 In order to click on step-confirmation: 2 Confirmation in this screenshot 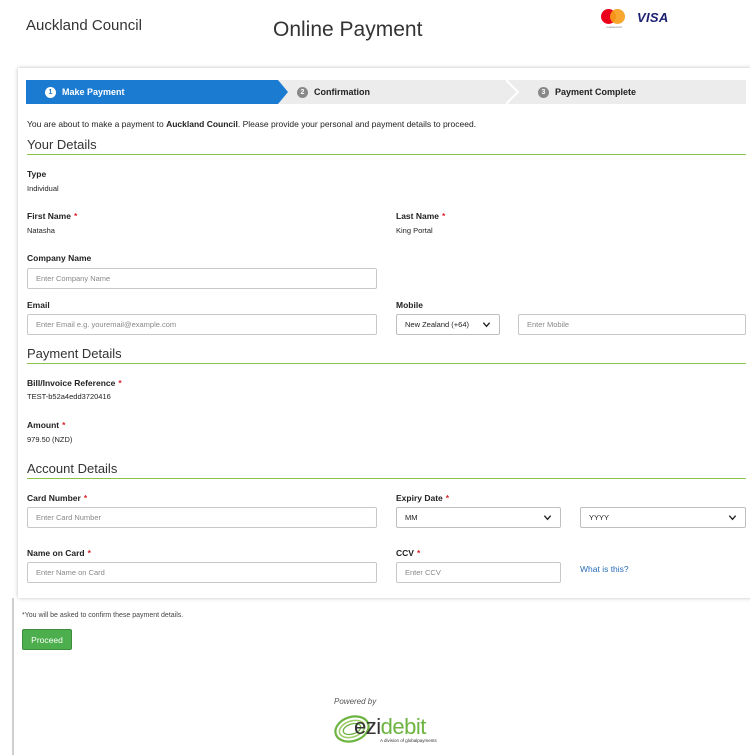, I will do `click(333, 92)`.